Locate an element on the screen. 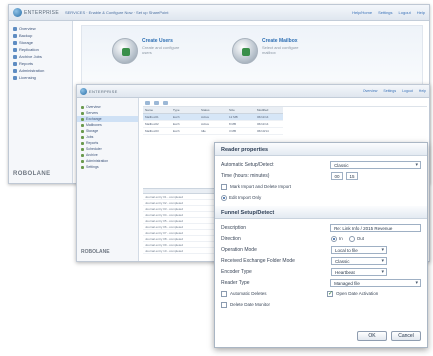 The image size is (433, 356). auto-delete-checkbox is located at coordinates (224, 293).